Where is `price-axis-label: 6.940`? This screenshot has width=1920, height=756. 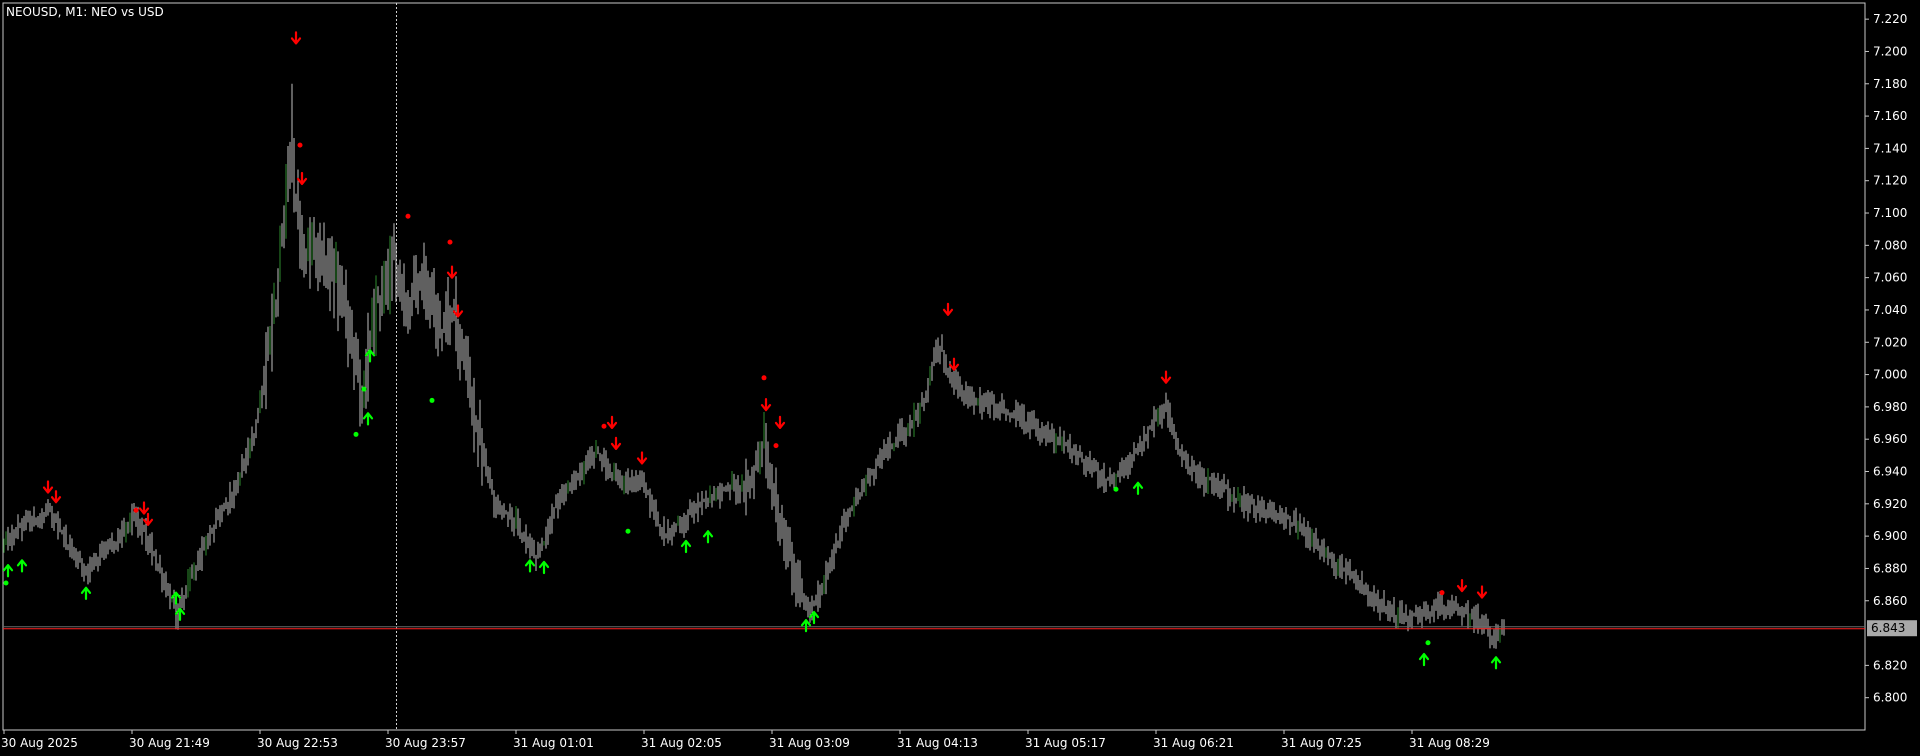
price-axis-label: 6.940 is located at coordinates (1890, 472).